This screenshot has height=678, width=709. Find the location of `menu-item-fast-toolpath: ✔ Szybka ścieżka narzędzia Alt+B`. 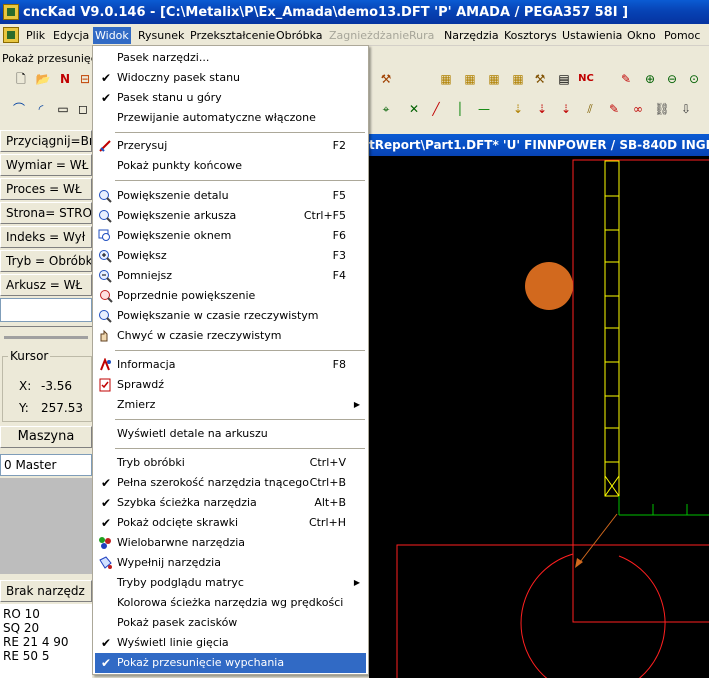

menu-item-fast-toolpath: ✔ Szybka ścieżka narzędzia Alt+B is located at coordinates (230, 503).